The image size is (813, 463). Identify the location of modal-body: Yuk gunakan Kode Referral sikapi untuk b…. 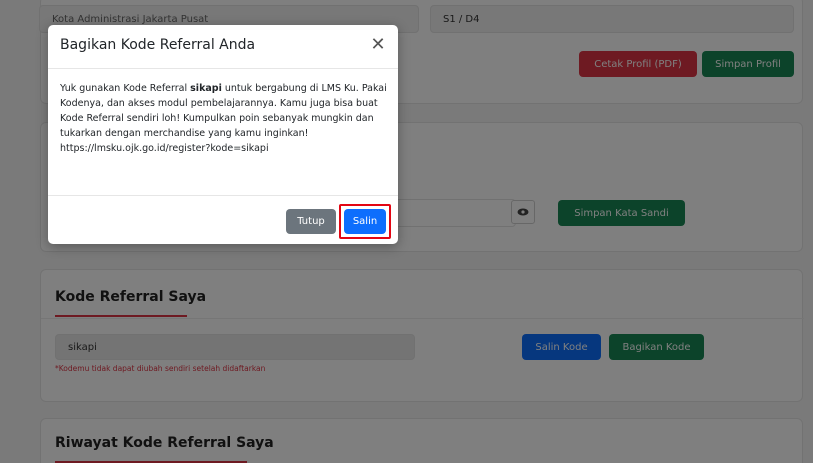
(225, 118).